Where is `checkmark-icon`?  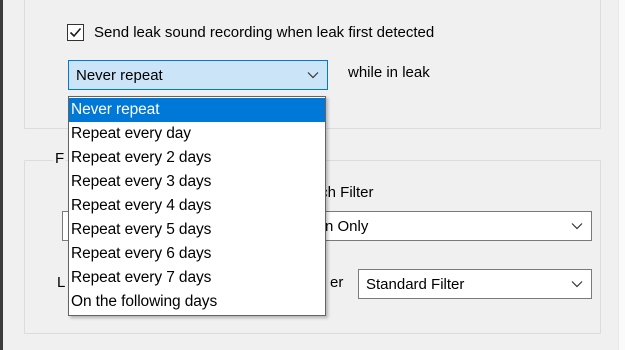 checkmark-icon is located at coordinates (75, 32).